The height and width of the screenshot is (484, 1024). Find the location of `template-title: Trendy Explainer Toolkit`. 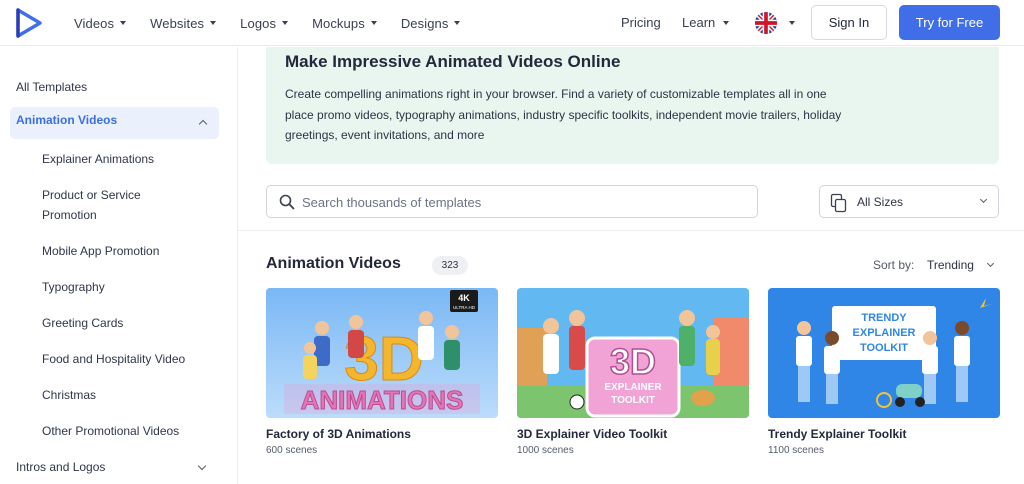

template-title: Trendy Explainer Toolkit is located at coordinates (837, 434).